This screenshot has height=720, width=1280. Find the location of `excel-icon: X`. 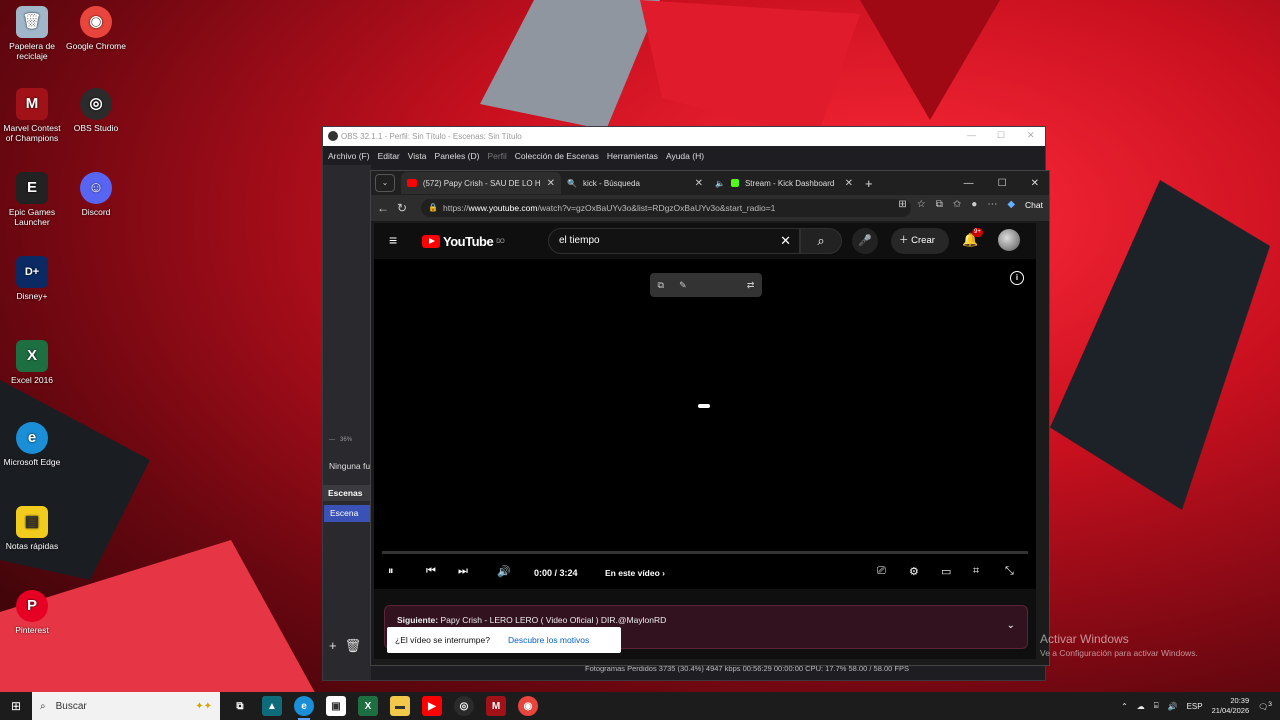

excel-icon: X is located at coordinates (368, 706).